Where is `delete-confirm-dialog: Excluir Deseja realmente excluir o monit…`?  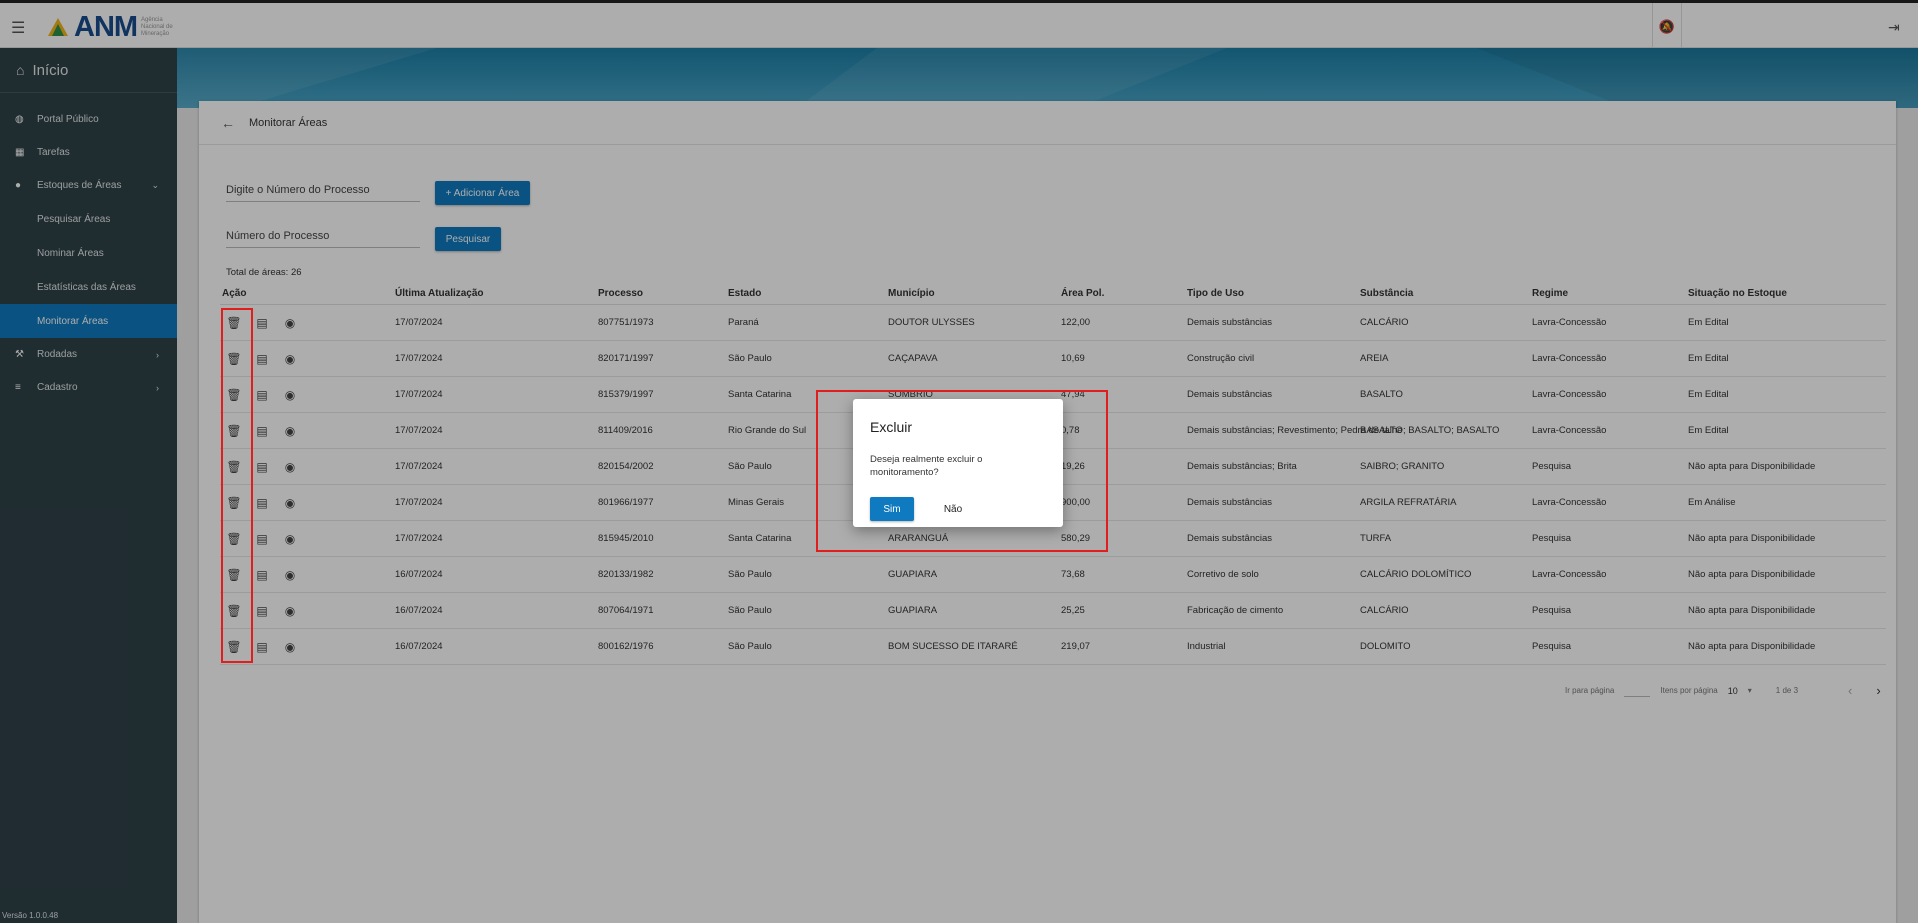
delete-confirm-dialog: Excluir Deseja realmente excluir o monit… is located at coordinates (958, 463).